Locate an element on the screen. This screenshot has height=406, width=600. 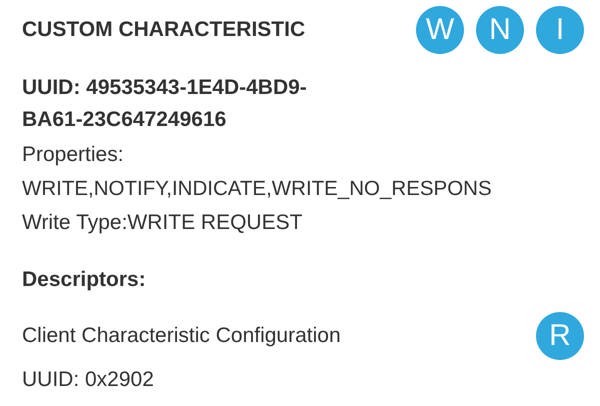
uuid-text: BA61-23C647249616 is located at coordinates (125, 120).